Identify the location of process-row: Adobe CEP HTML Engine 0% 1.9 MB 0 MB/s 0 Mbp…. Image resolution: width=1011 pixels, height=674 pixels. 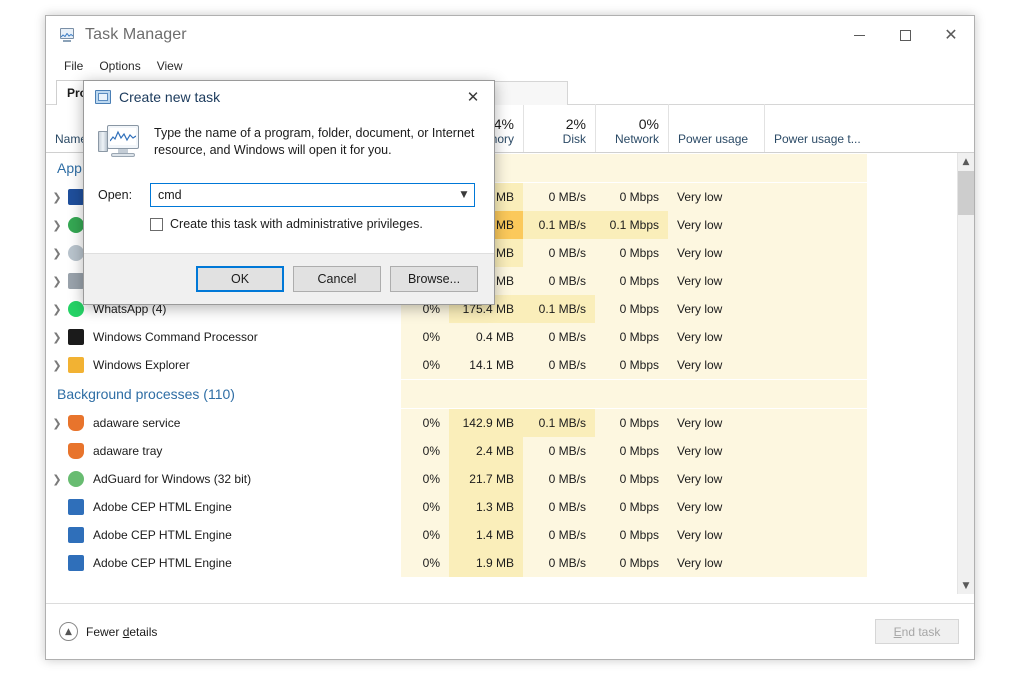
(495, 563).